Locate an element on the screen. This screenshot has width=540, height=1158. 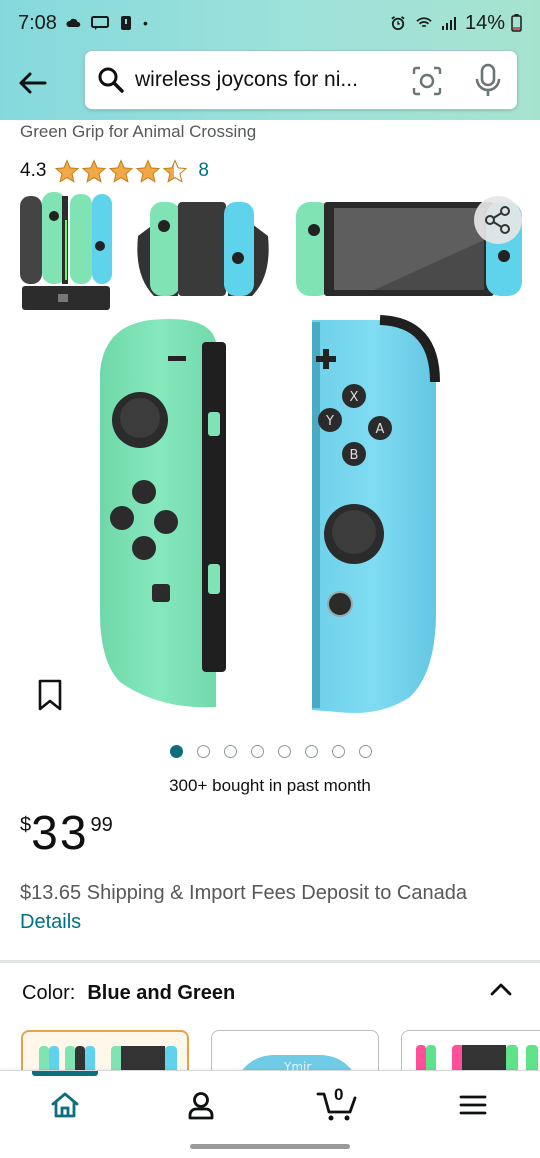
color-label: Color: is located at coordinates (49, 993).